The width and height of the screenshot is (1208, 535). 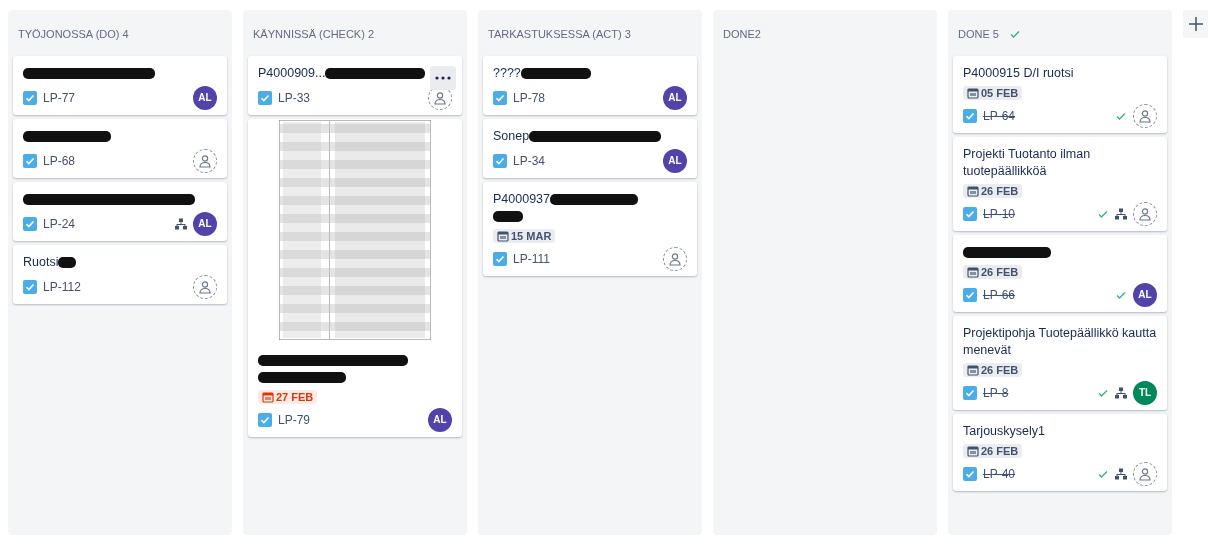 I want to click on card: 27 FEB LP-79 AL, so click(x=355, y=278).